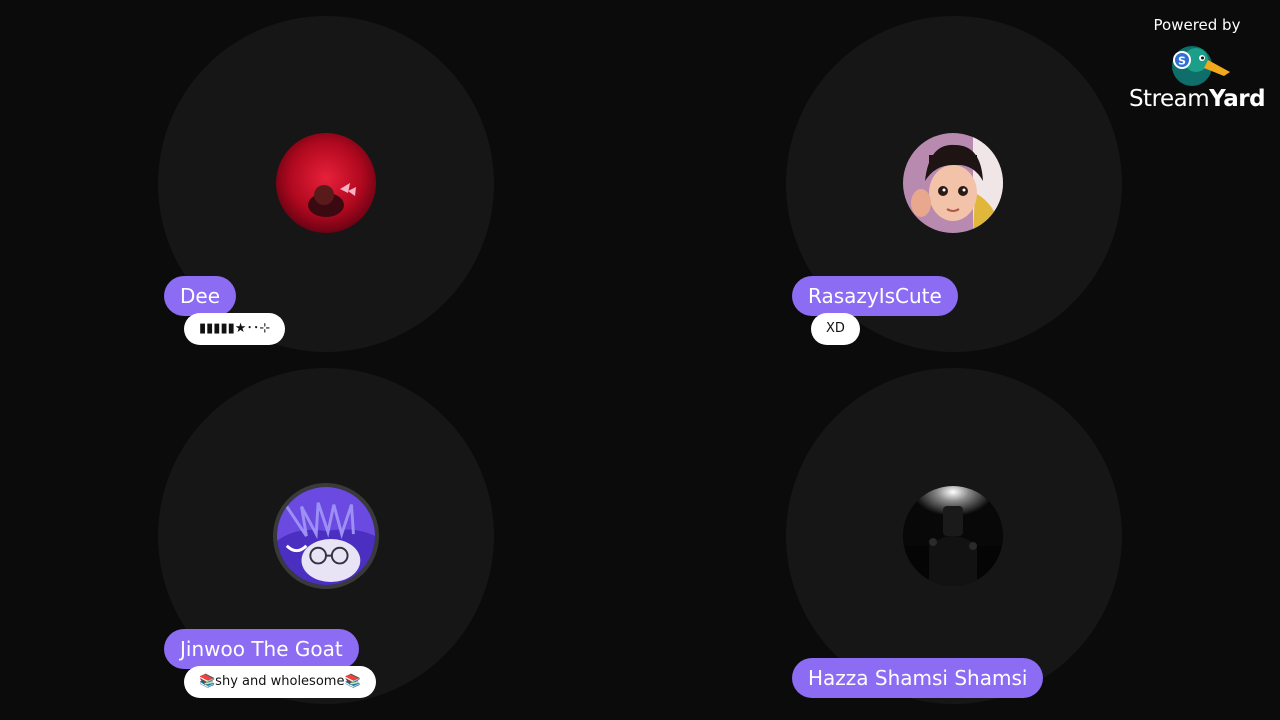 Image resolution: width=1280 pixels, height=720 pixels. I want to click on participant-avatar-jinwoo, so click(326, 536).